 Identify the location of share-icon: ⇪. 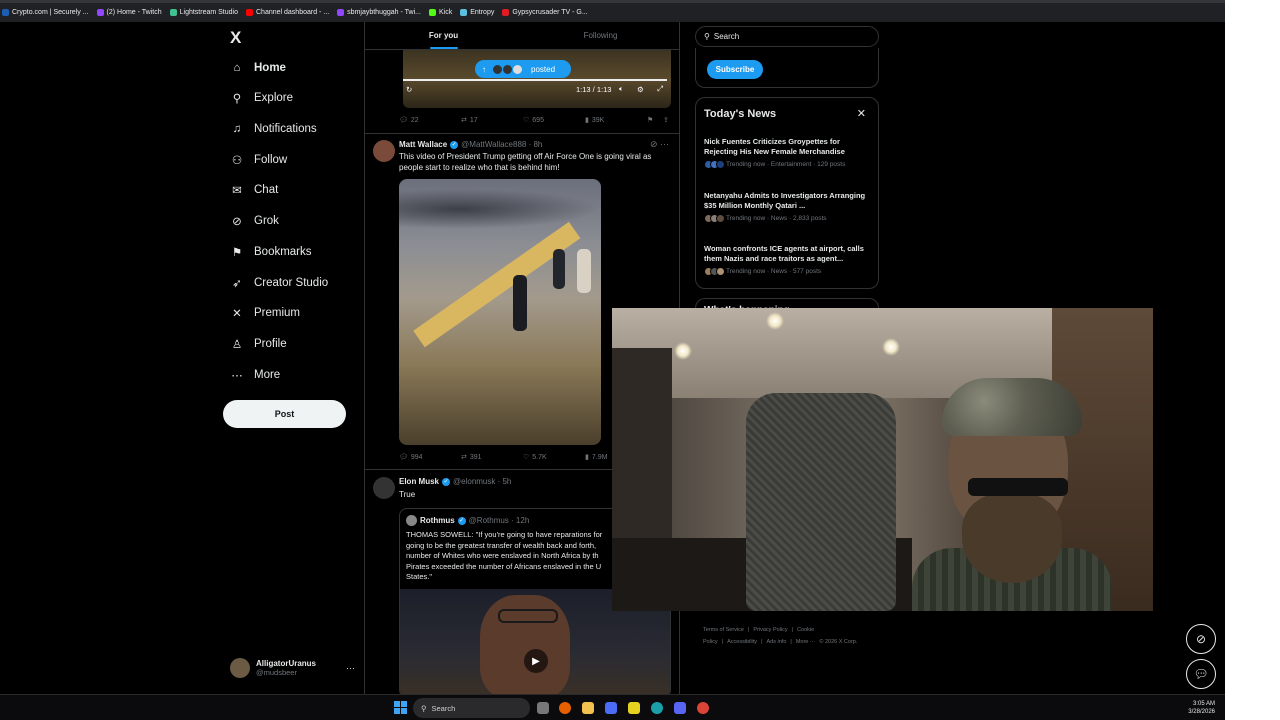
(666, 120).